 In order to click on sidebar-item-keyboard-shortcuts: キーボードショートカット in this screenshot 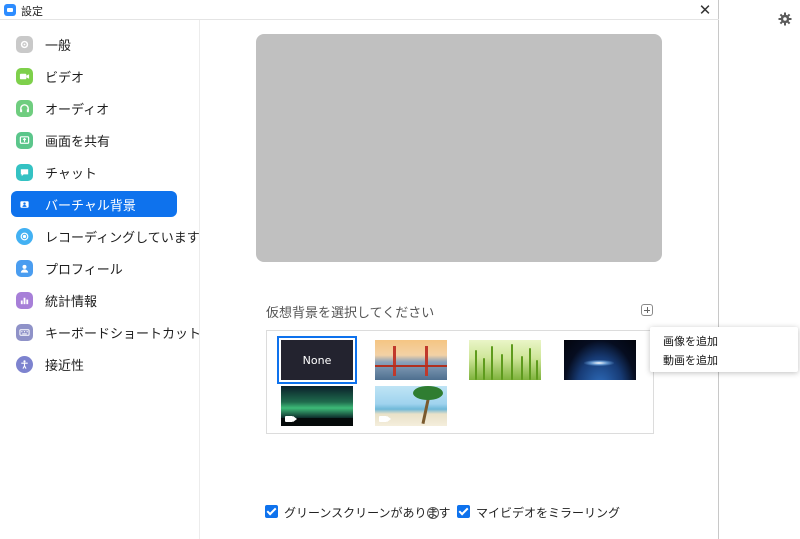, I will do `click(106, 332)`.